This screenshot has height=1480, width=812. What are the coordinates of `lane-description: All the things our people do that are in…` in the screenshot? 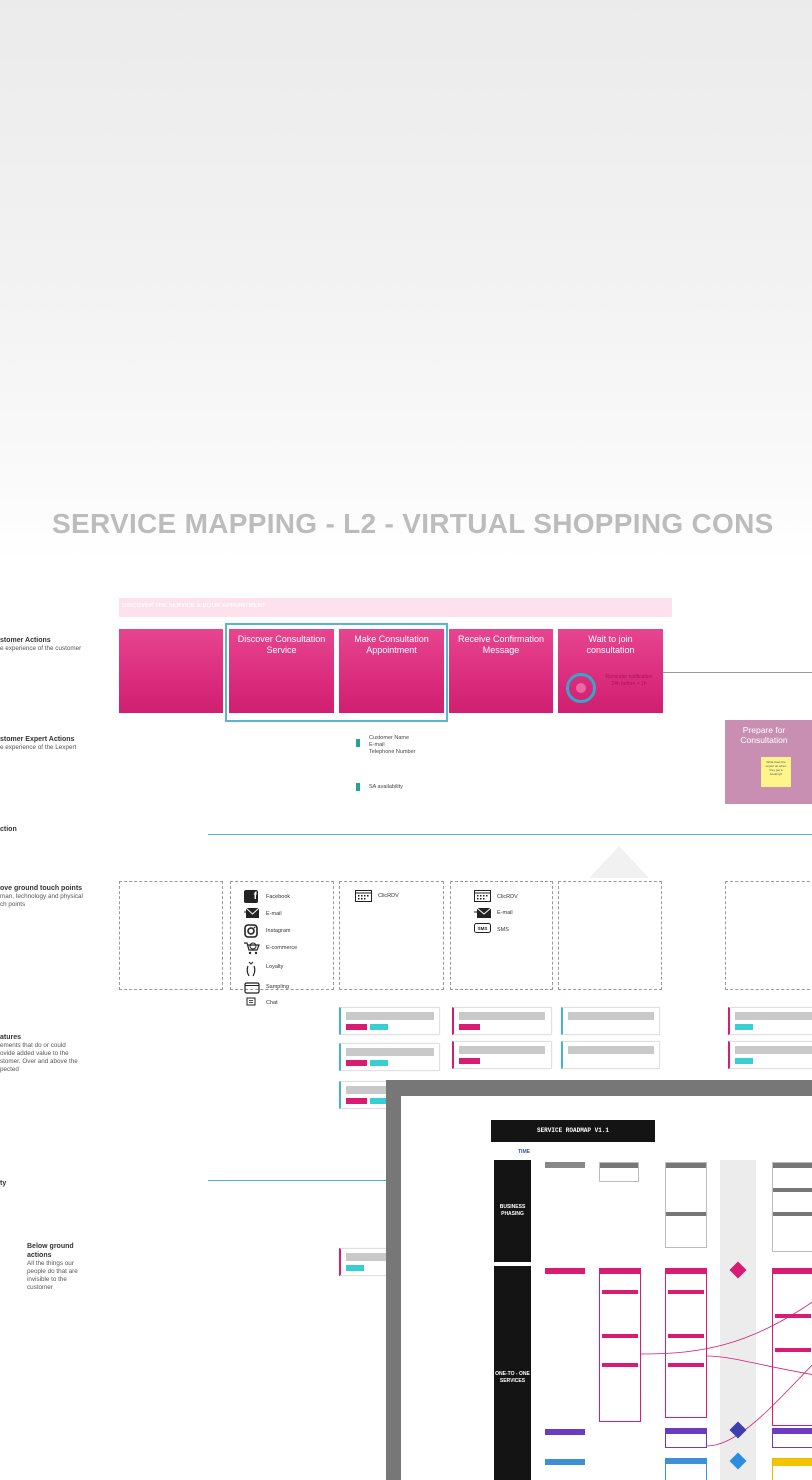 It's located at (52, 1275).